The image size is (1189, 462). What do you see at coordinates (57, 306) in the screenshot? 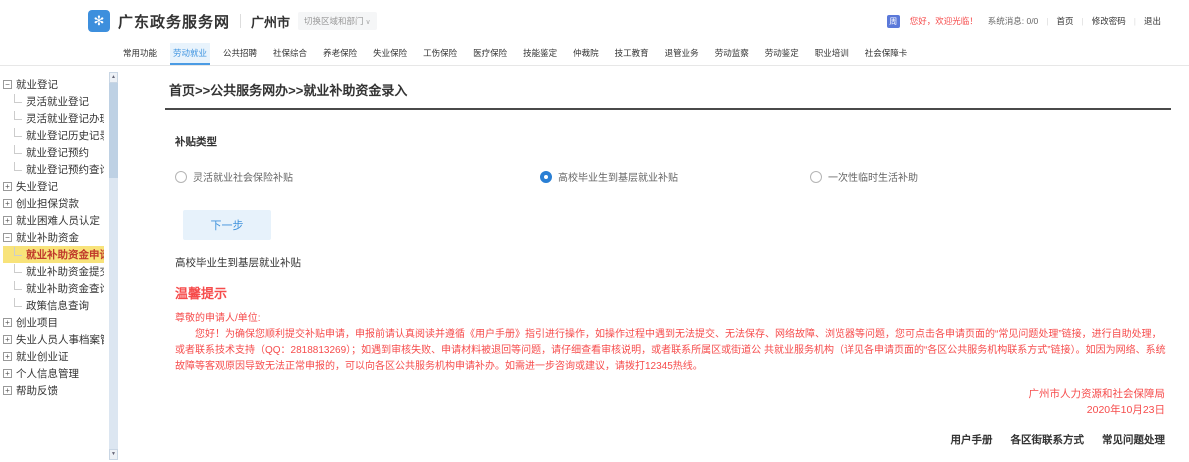
I see `sidebar-item-label: 政策信息查询` at bounding box center [57, 306].